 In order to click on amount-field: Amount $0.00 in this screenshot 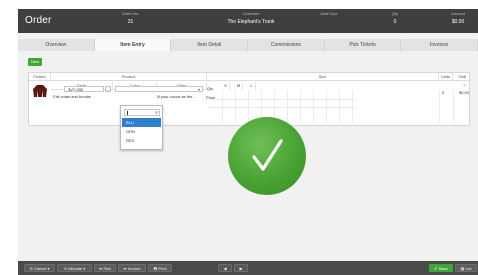, I will do `click(458, 18)`.